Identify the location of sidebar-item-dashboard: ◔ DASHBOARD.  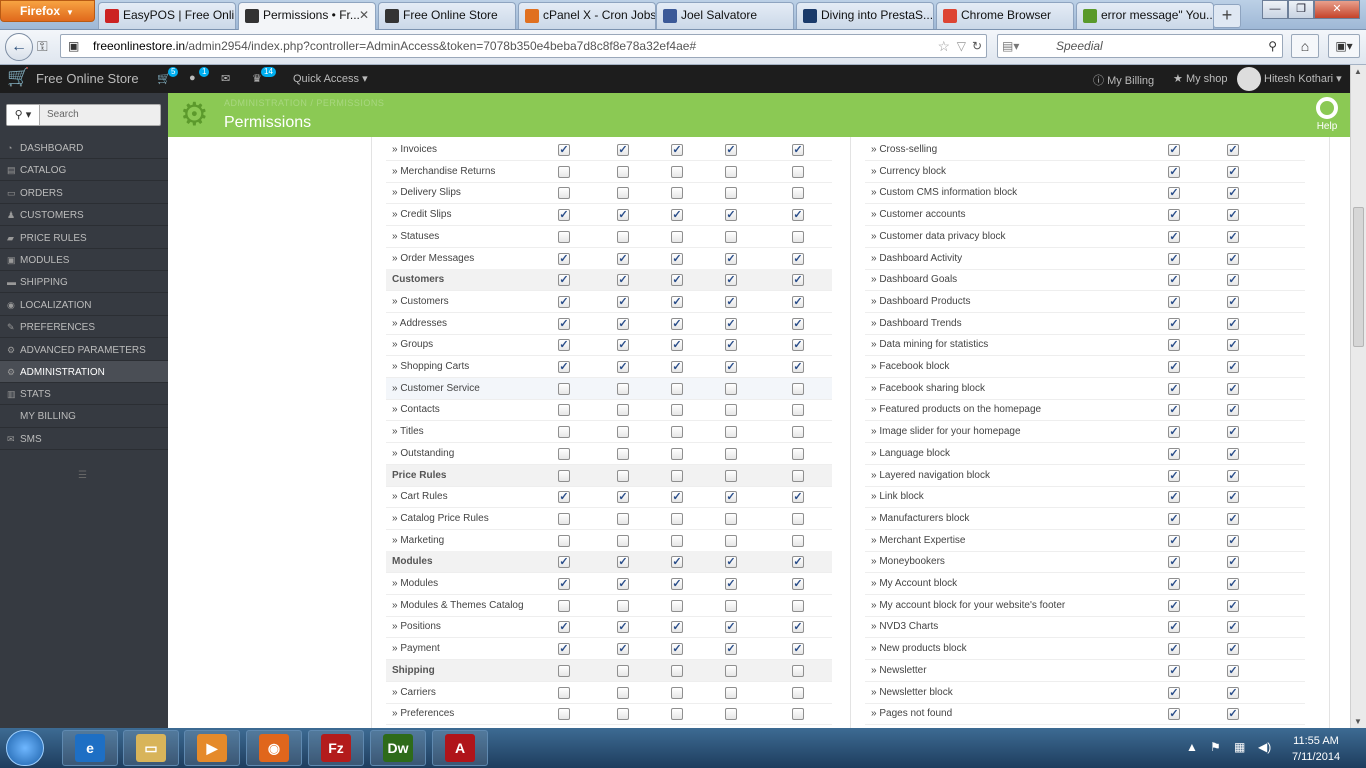
(84, 148).